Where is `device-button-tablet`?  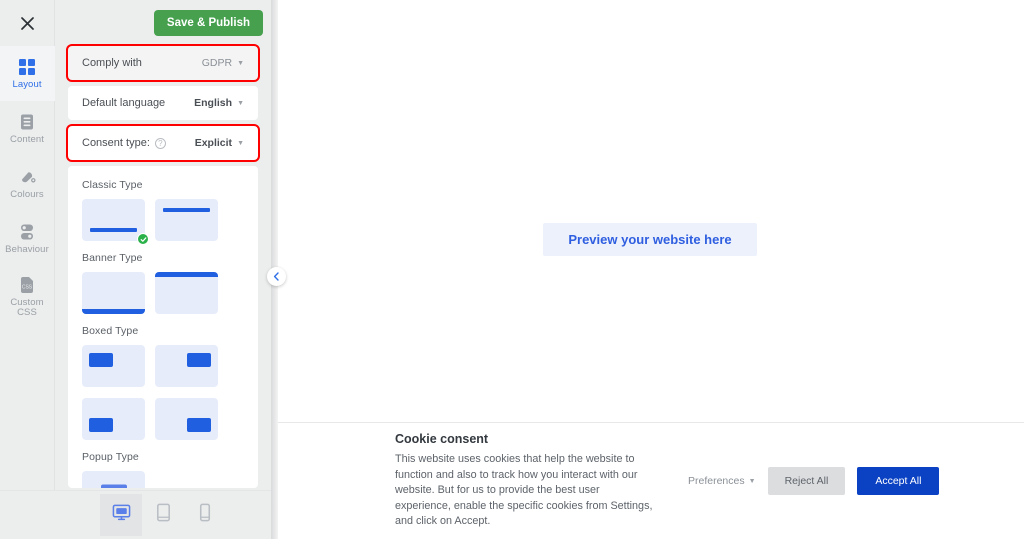 device-button-tablet is located at coordinates (163, 515).